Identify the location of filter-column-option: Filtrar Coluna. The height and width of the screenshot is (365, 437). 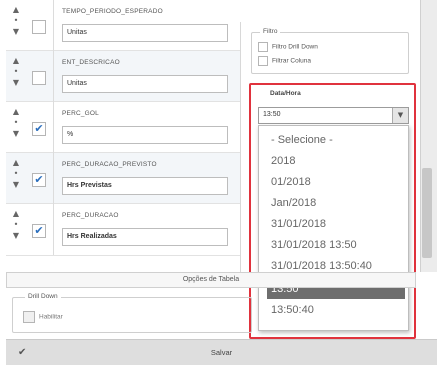
(284, 62).